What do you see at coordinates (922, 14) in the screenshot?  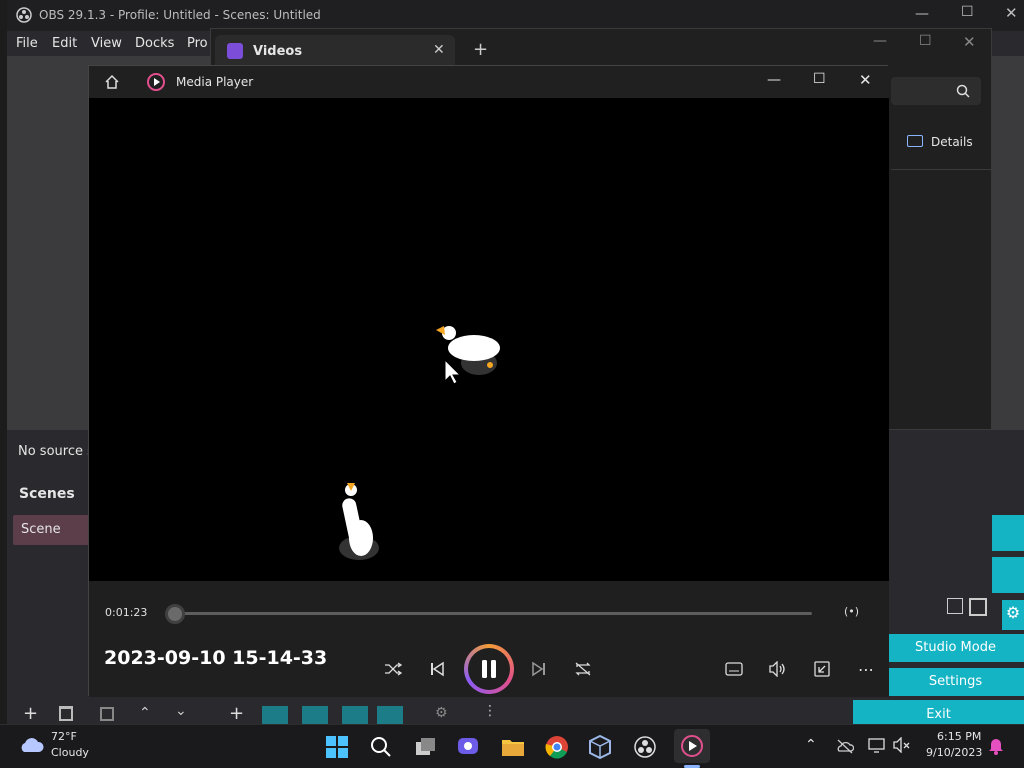 I see `obs-minimize-button: —` at bounding box center [922, 14].